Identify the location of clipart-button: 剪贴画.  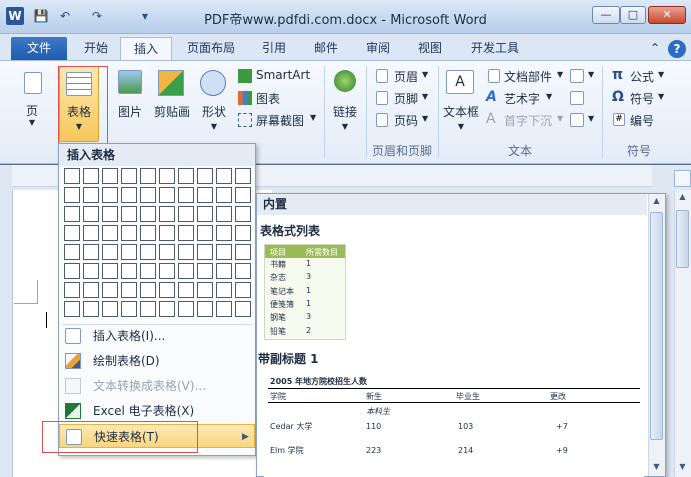
(172, 111).